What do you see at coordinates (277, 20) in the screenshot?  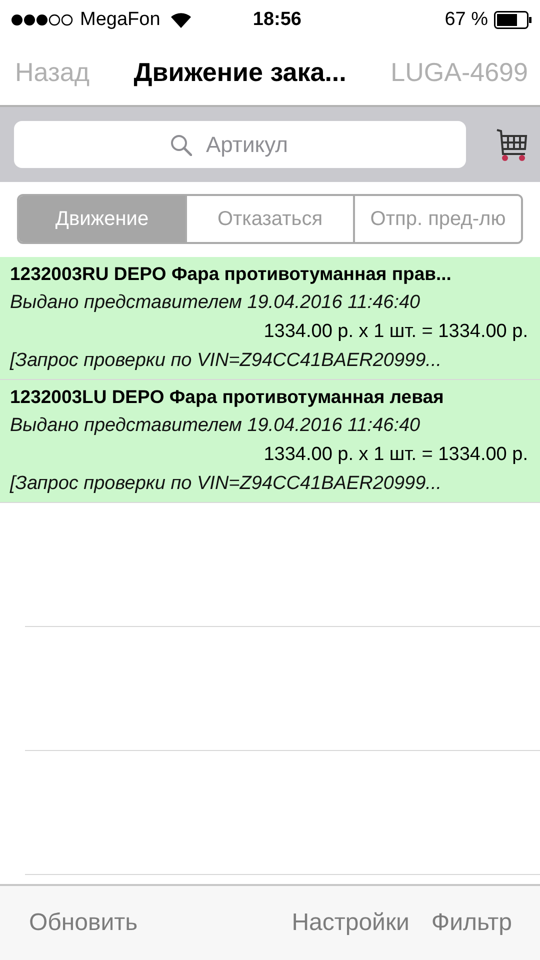 I see `clock-time: 18:56` at bounding box center [277, 20].